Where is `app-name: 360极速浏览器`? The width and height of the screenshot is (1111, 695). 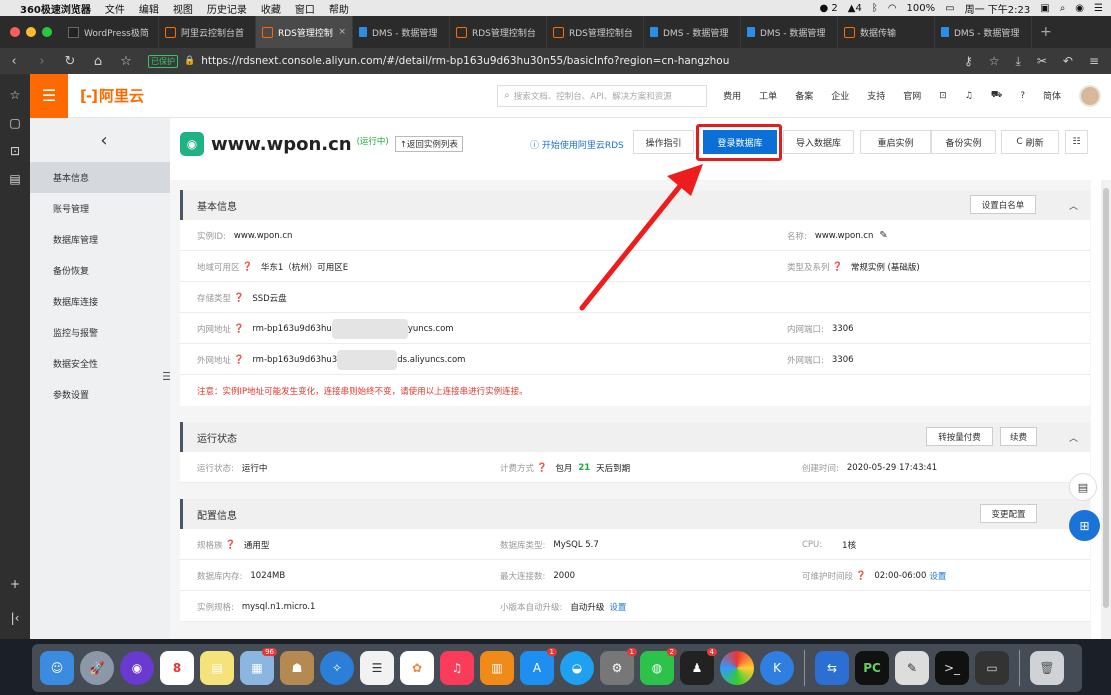
app-name: 360极速浏览器 is located at coordinates (55, 8).